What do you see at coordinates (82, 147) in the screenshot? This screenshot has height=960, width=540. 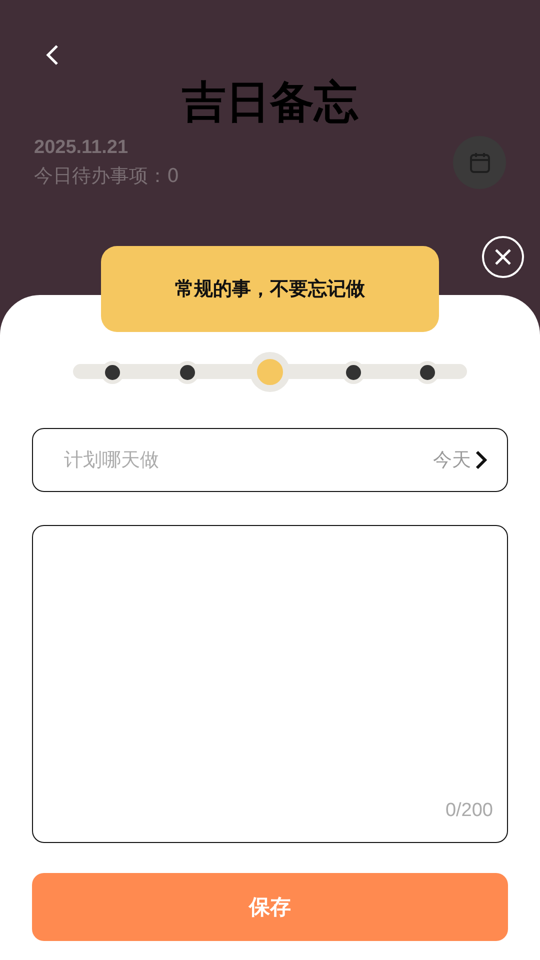 I see `date-text: 2025.11.21` at bounding box center [82, 147].